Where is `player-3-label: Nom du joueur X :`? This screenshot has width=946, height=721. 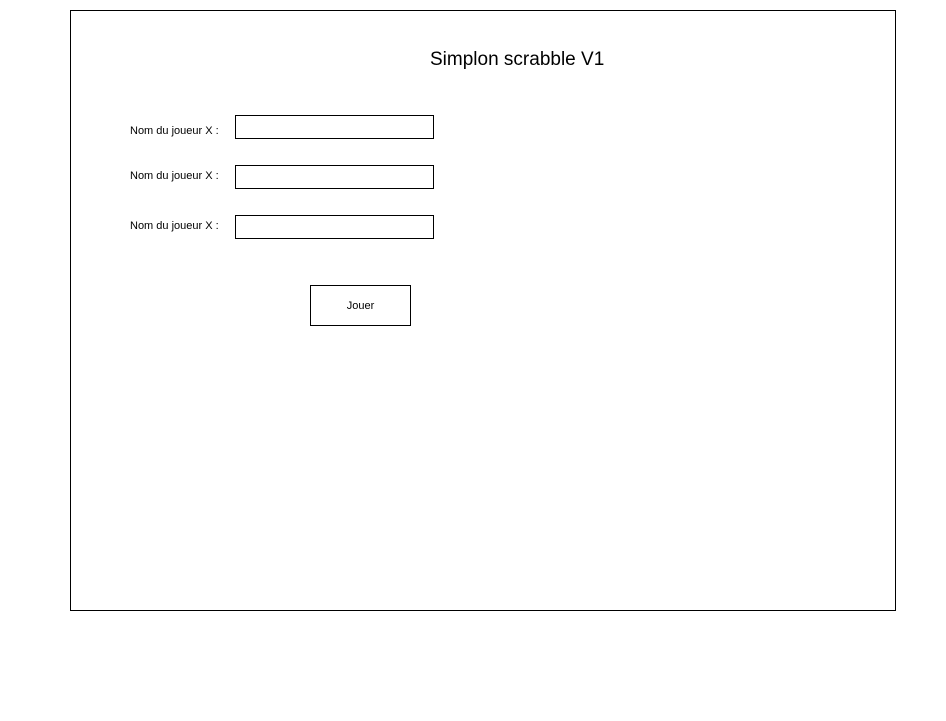
player-3-label: Nom du joueur X : is located at coordinates (174, 226).